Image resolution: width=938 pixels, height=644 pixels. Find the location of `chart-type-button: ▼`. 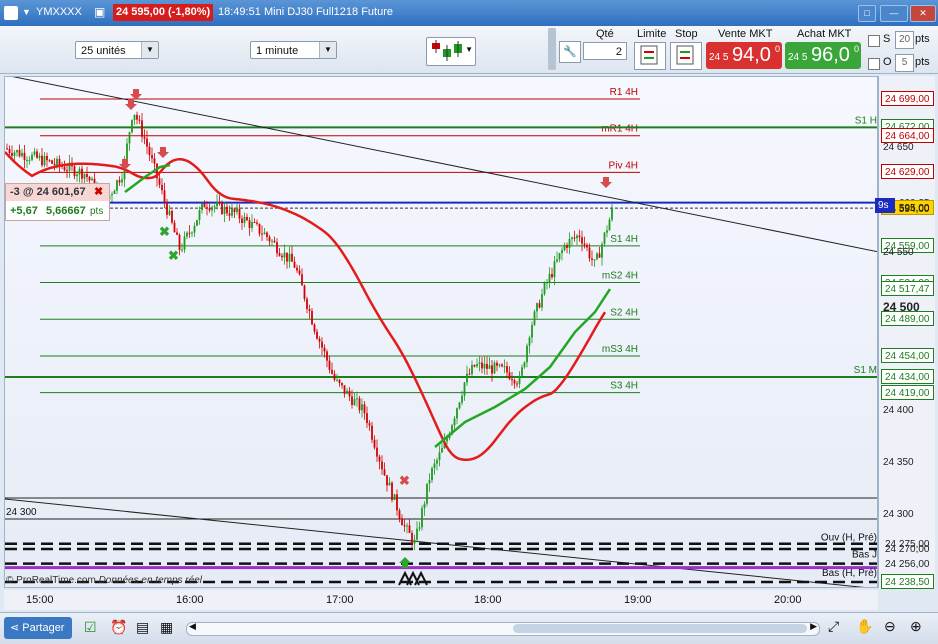

chart-type-button: ▼ is located at coordinates (451, 51).